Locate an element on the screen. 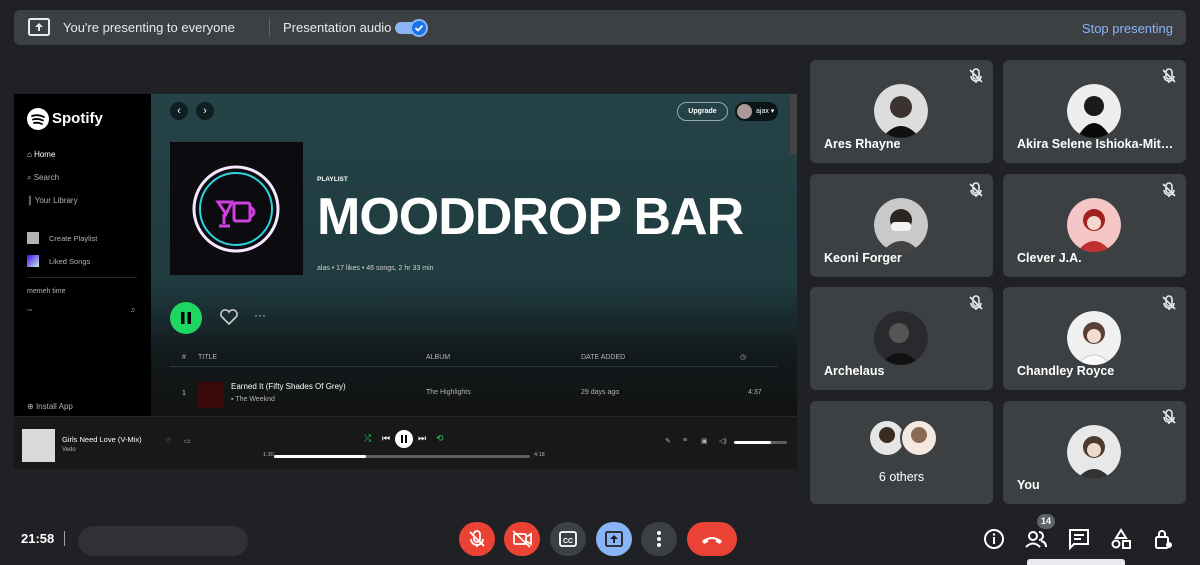 The height and width of the screenshot is (565, 1200). queue-icon: ≡ is located at coordinates (685, 440).